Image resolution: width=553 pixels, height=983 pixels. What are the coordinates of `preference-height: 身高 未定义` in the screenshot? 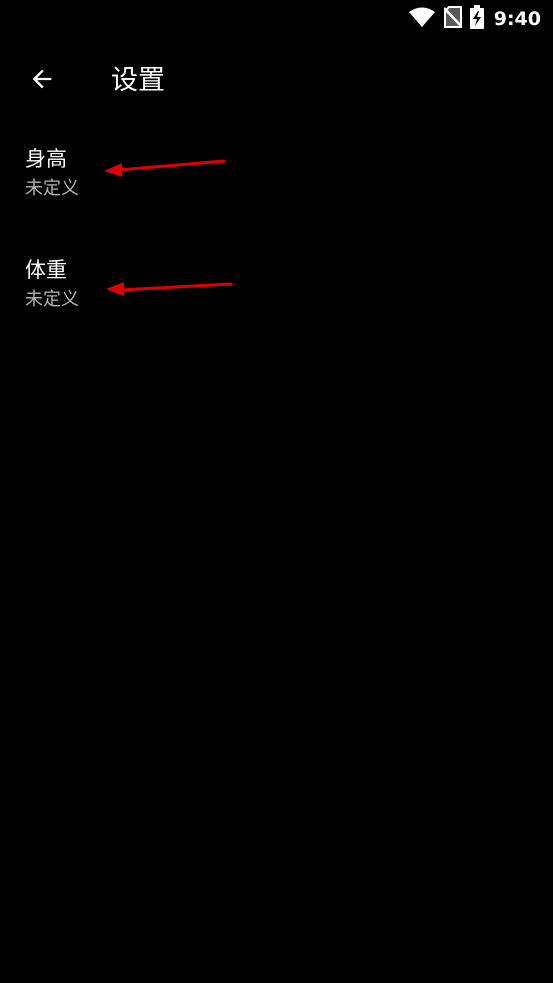 It's located at (276, 179).